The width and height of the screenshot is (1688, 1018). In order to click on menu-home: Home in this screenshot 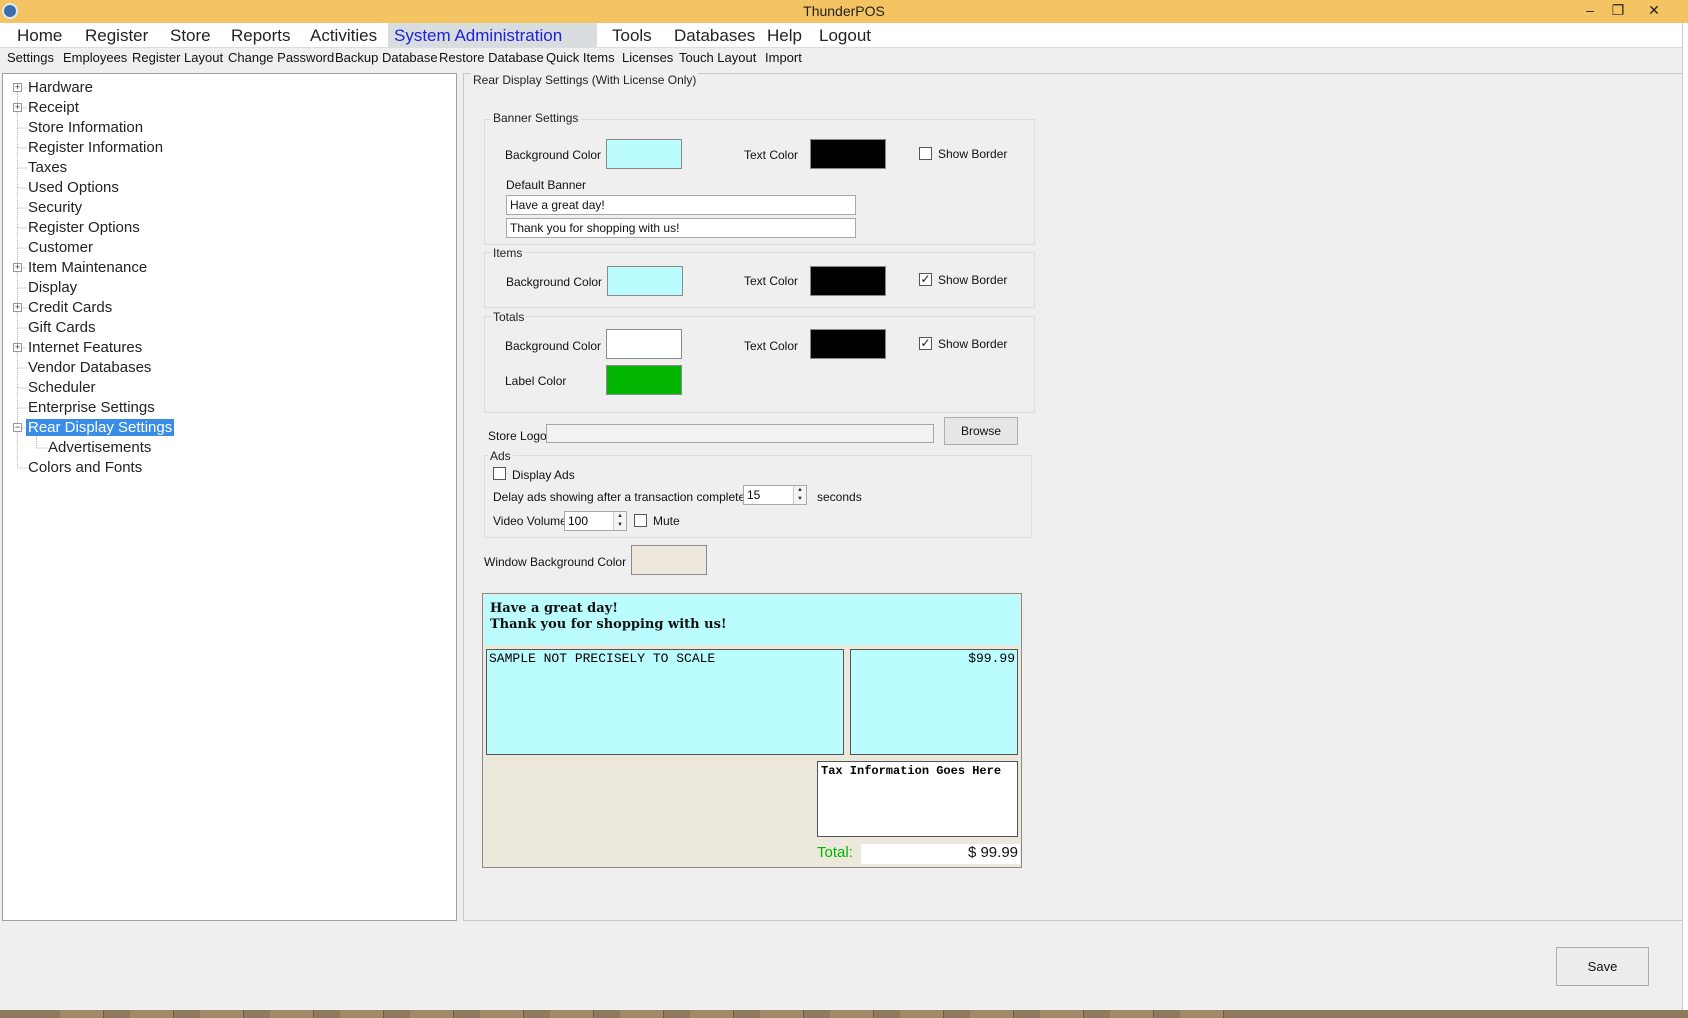, I will do `click(39, 35)`.